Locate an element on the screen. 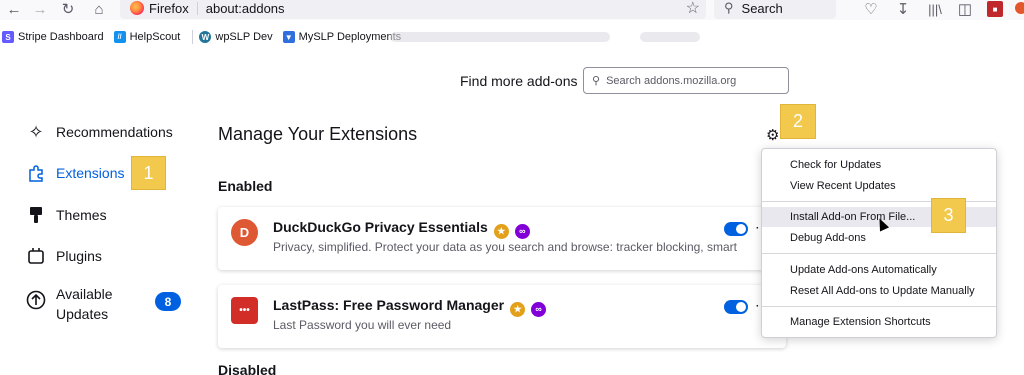 Image resolution: width=1024 pixels, height=375 pixels. gear-icon: ⚙ is located at coordinates (772, 135).